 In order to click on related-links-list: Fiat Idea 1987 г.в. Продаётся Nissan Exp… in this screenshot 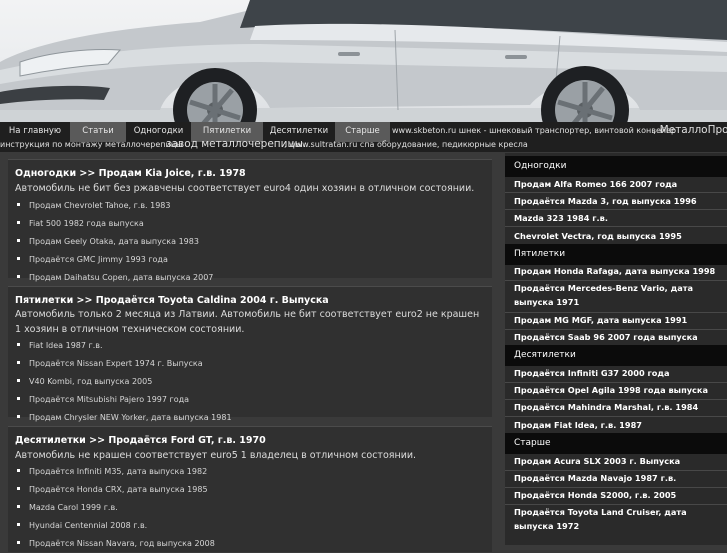, I will do `click(124, 382)`.